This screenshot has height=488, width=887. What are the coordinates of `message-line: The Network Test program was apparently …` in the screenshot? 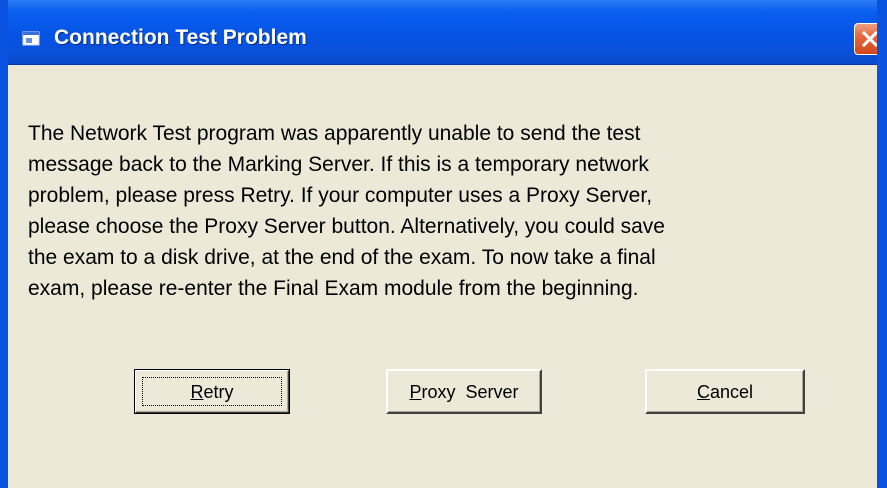 It's located at (334, 133).